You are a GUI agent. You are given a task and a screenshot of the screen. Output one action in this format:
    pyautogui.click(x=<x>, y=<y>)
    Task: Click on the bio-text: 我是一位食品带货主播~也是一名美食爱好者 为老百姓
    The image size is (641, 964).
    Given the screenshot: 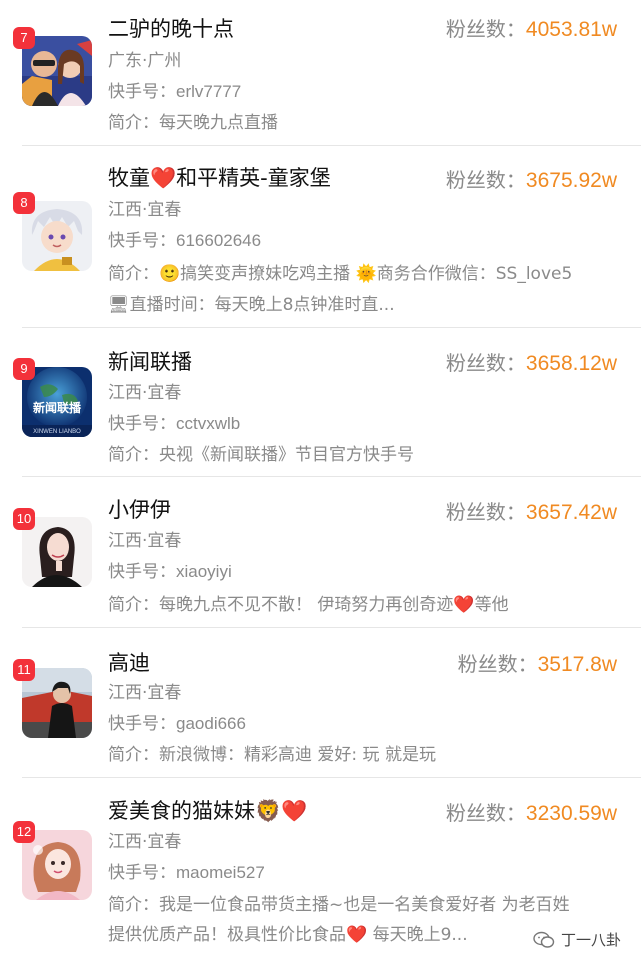 What is the action you would take?
    pyautogui.click(x=364, y=905)
    